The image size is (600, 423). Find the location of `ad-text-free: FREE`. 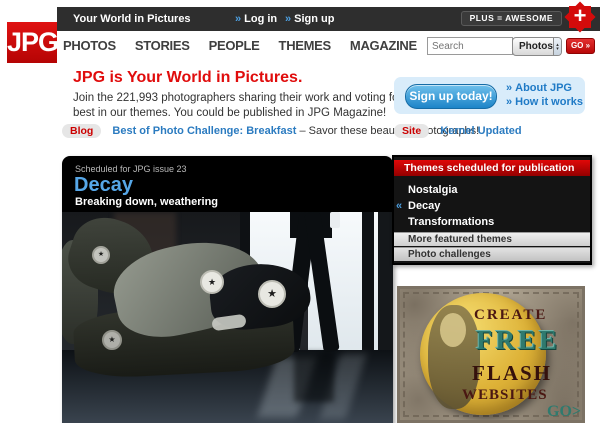

ad-text-free: FREE is located at coordinates (518, 340).